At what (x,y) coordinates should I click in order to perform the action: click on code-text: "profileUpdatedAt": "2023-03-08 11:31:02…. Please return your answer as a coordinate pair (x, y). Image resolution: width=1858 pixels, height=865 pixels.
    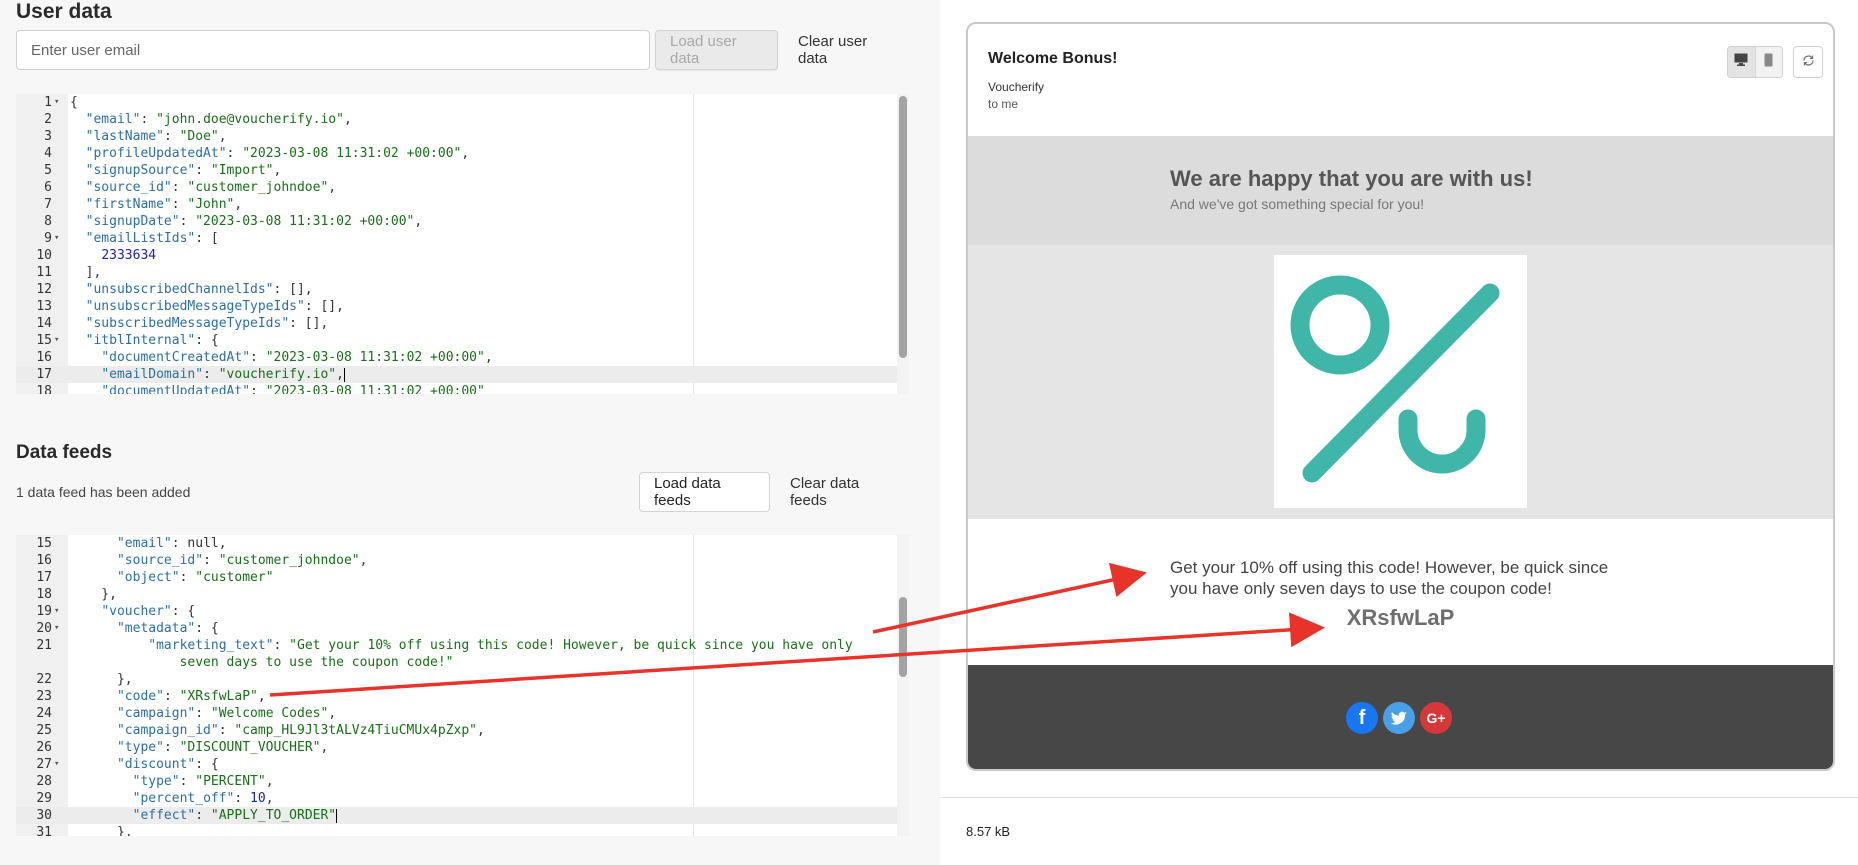
    Looking at the image, I should click on (277, 153).